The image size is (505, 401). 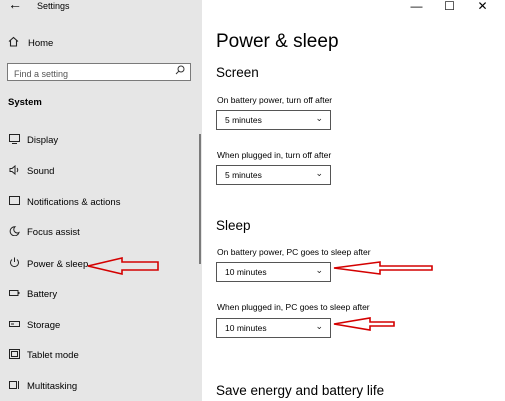 What do you see at coordinates (482, 6) in the screenshot?
I see `close-icon: ✕` at bounding box center [482, 6].